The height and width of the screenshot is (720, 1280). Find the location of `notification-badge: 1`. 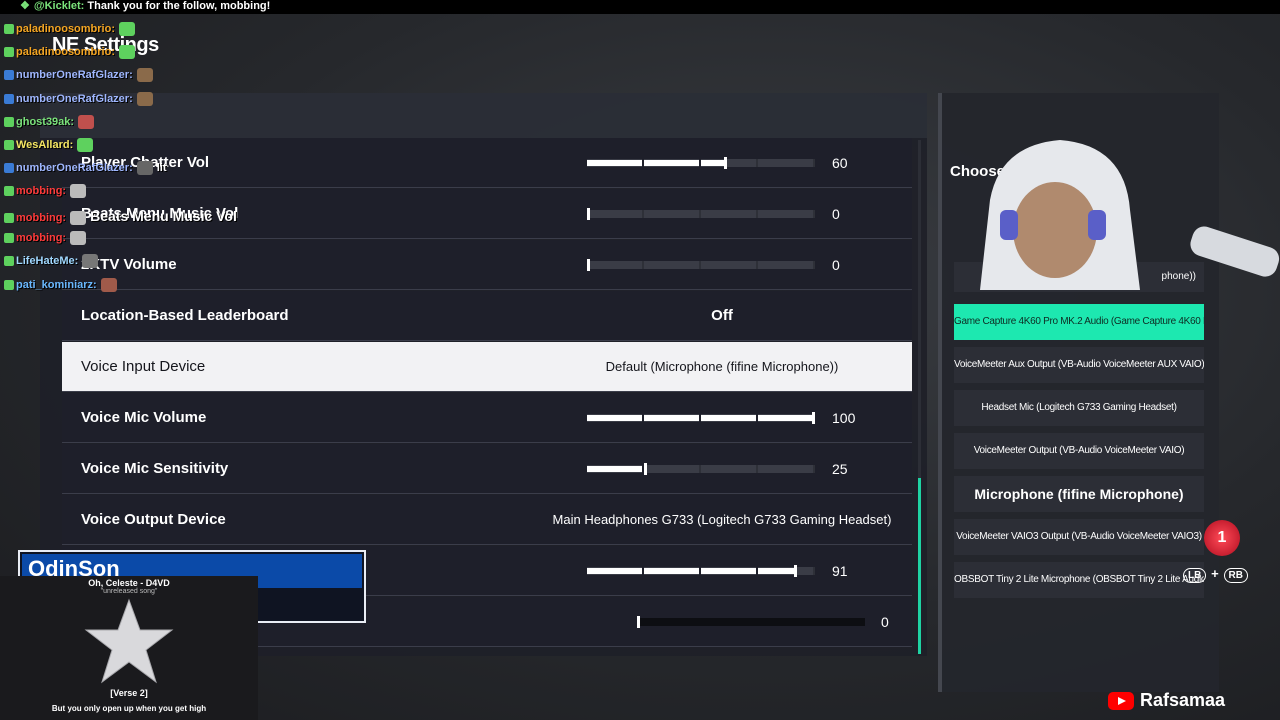

notification-badge: 1 is located at coordinates (1222, 538).